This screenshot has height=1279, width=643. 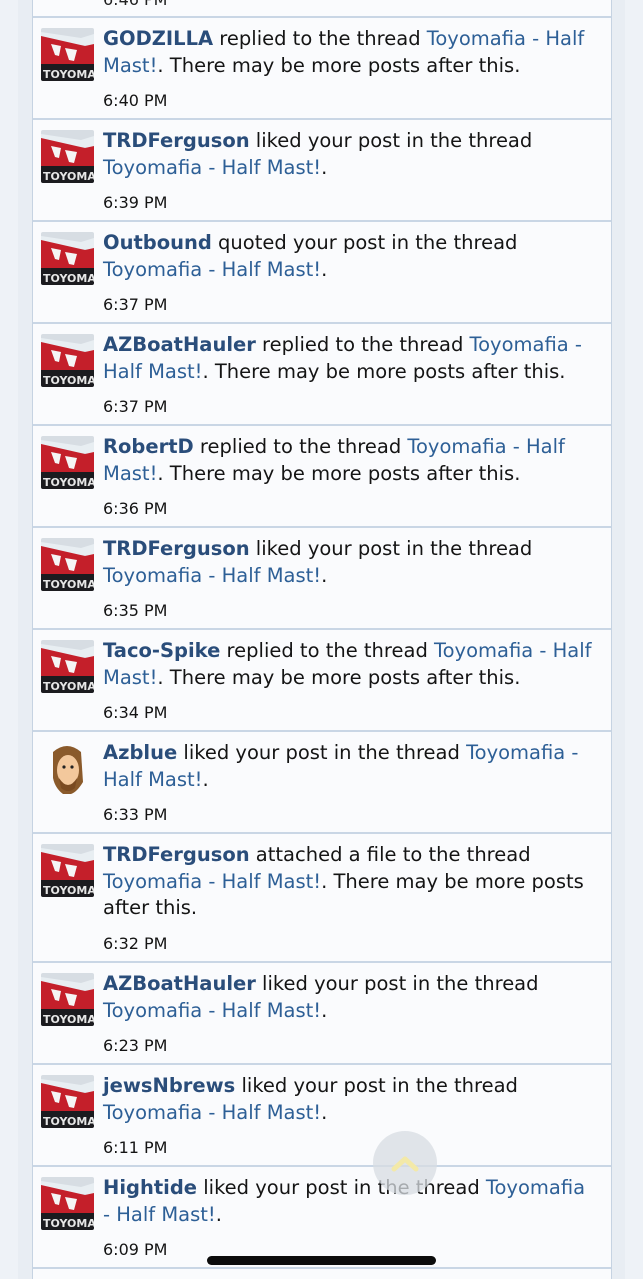 What do you see at coordinates (135, 202) in the screenshot?
I see `alert-time: 6:39 PM` at bounding box center [135, 202].